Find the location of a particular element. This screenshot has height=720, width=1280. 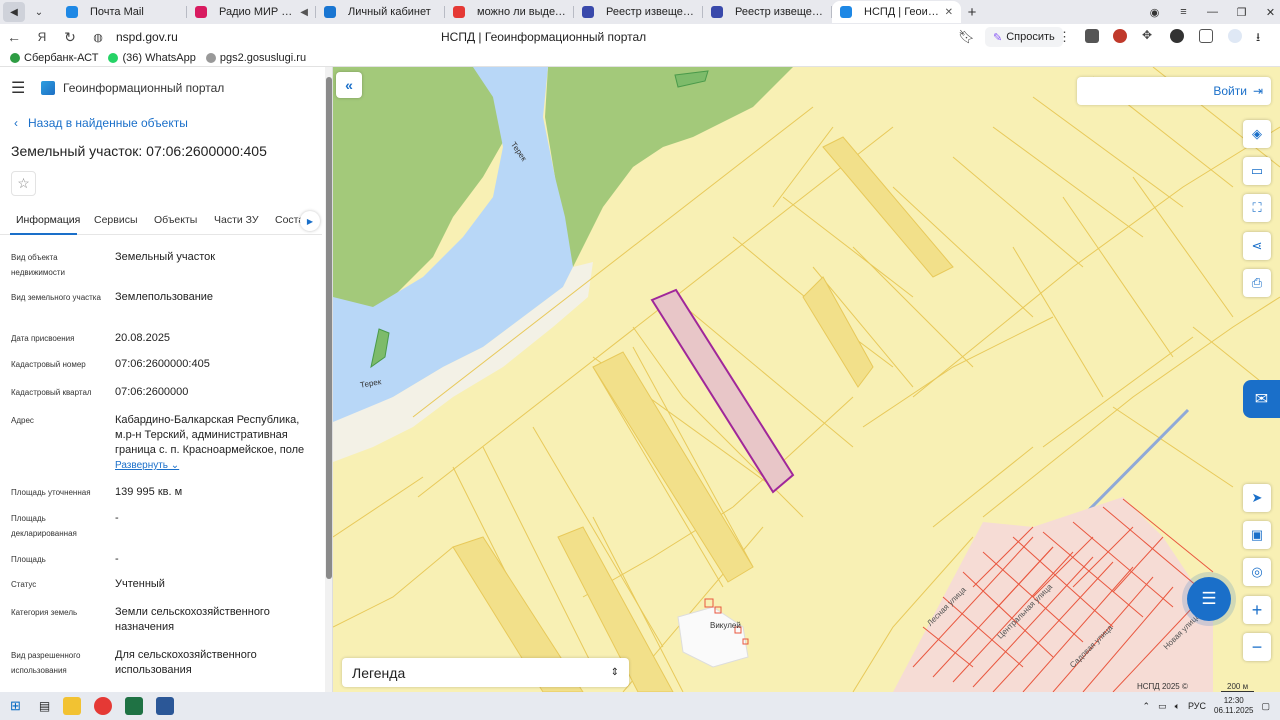

collapse-panel-button: « is located at coordinates (349, 85).